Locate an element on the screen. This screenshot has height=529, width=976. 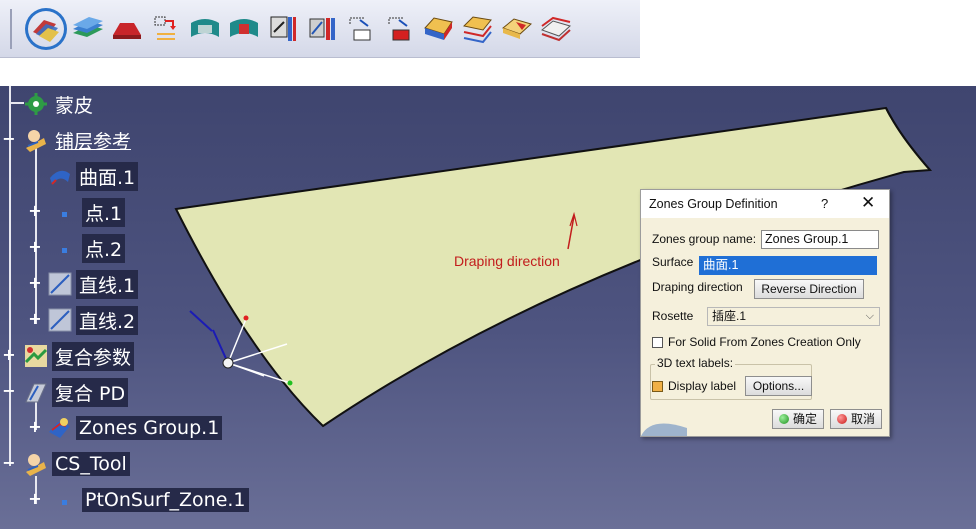
ok-icon is located at coordinates (783, 419).